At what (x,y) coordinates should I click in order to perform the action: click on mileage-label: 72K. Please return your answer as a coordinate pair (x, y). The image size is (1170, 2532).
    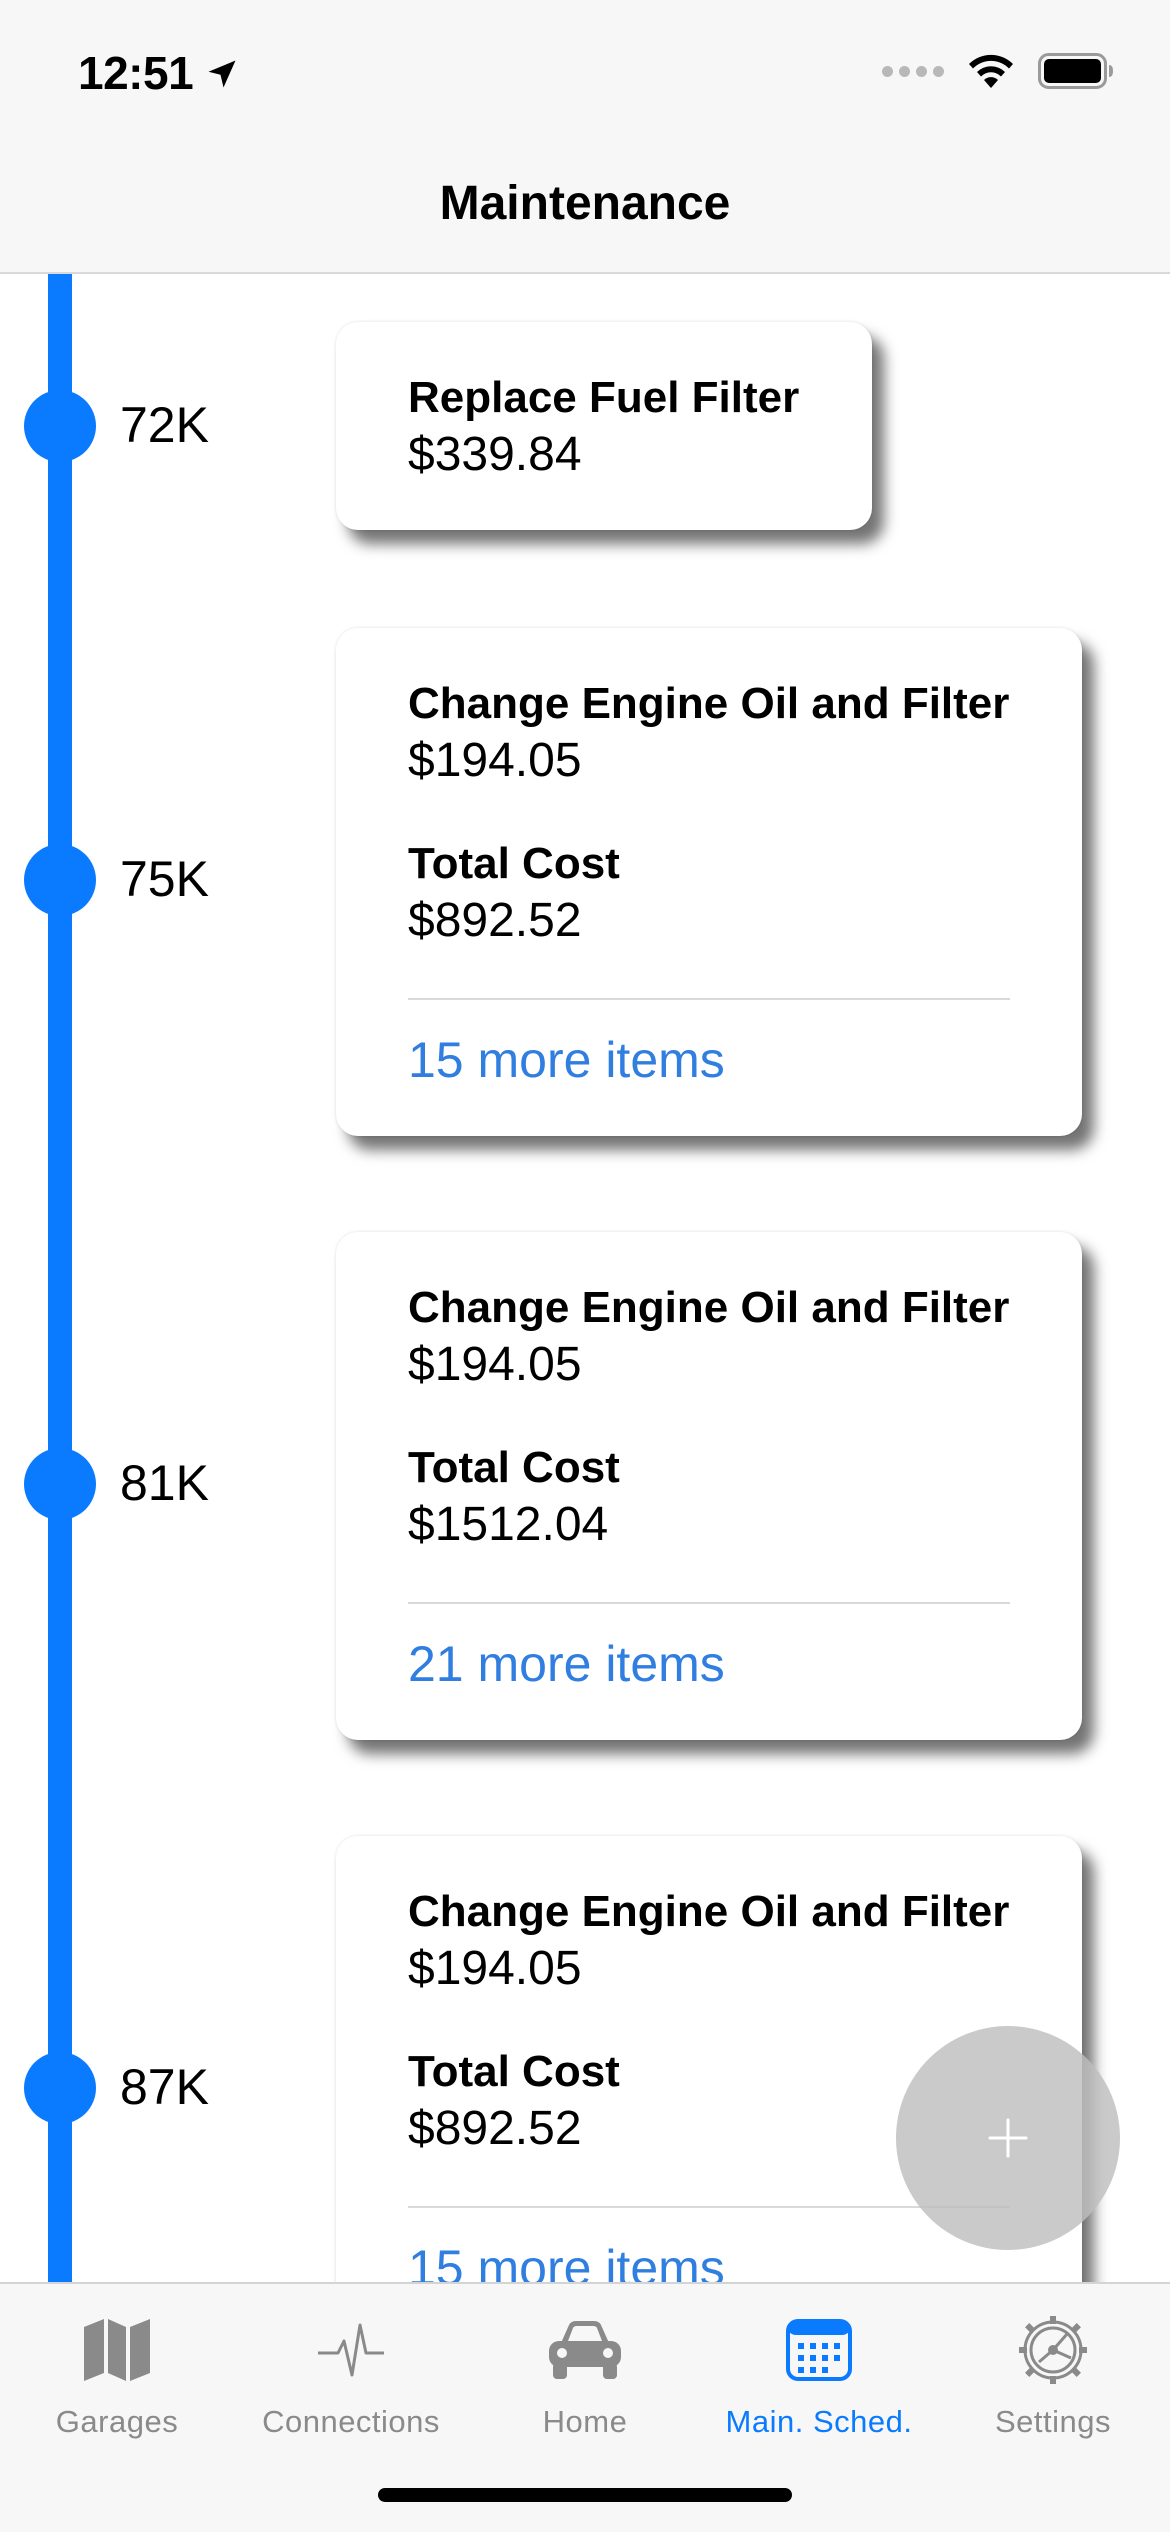
    Looking at the image, I should click on (164, 425).